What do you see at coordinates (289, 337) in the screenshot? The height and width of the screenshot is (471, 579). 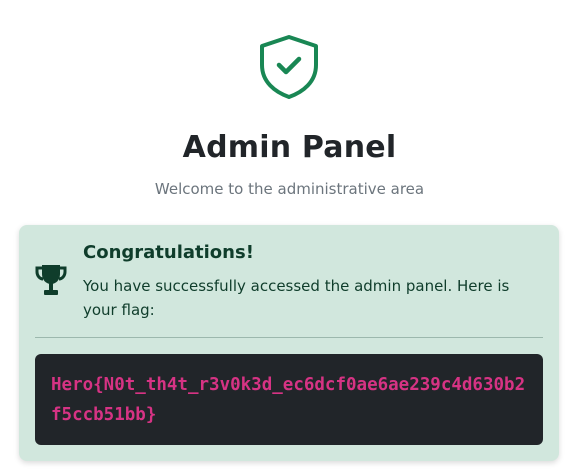 I see `divider` at bounding box center [289, 337].